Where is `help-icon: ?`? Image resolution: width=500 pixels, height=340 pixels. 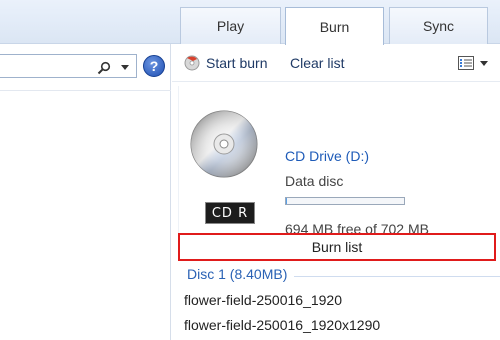
help-icon: ? is located at coordinates (154, 66).